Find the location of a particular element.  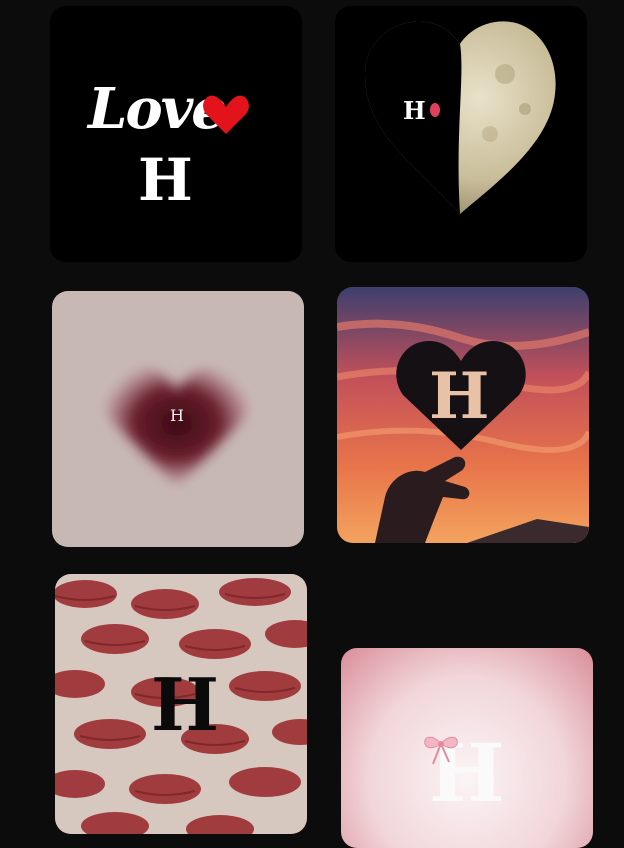

pink-bow-tile: H is located at coordinates (467, 748).